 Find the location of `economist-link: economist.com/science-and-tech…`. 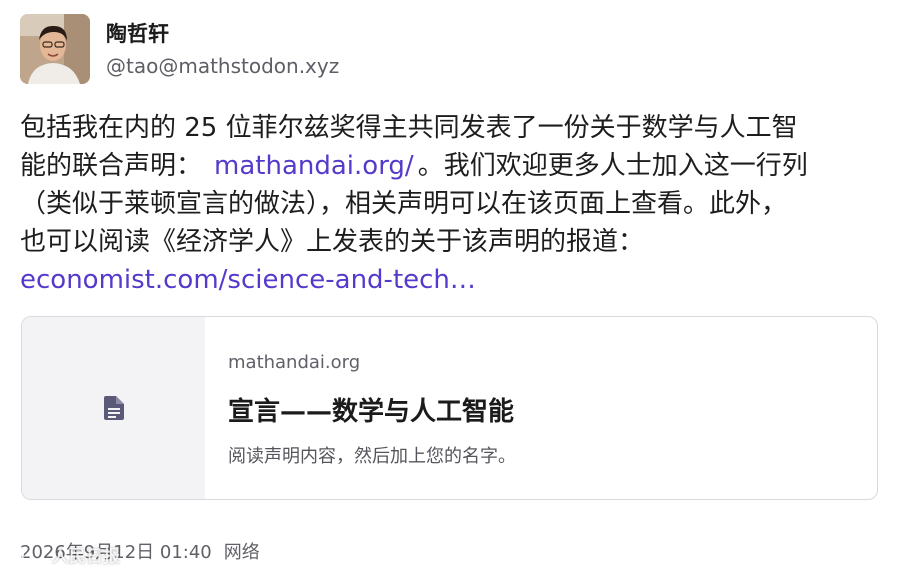

economist-link: economist.com/science-and-tech… is located at coordinates (455, 280).